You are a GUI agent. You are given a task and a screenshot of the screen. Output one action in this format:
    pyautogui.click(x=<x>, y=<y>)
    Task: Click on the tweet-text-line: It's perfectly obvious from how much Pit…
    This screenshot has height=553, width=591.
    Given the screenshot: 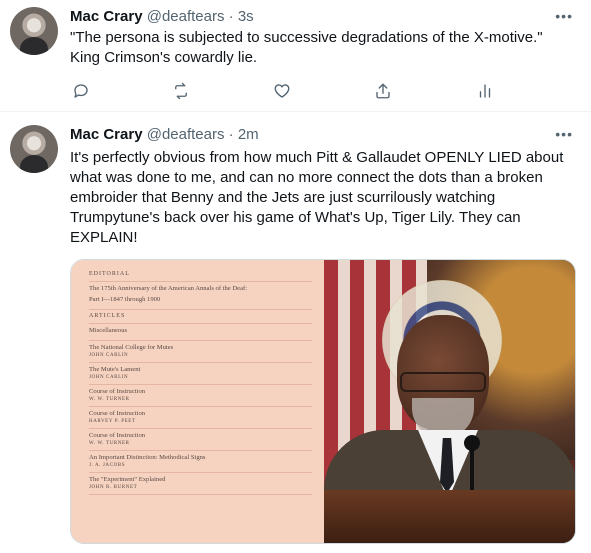 What is the action you would take?
    pyautogui.click(x=317, y=157)
    